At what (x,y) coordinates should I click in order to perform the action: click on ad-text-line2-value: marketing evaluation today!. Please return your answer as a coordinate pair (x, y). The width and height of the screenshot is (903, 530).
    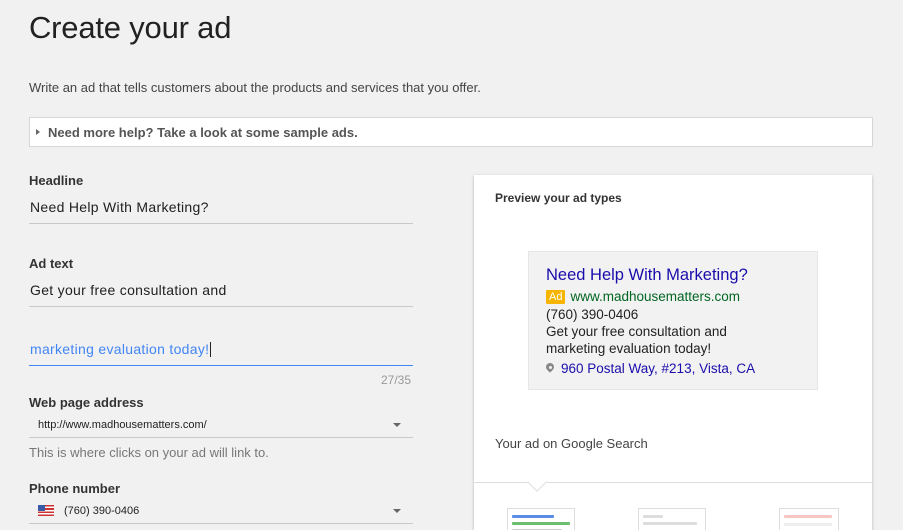
    Looking at the image, I should click on (120, 349).